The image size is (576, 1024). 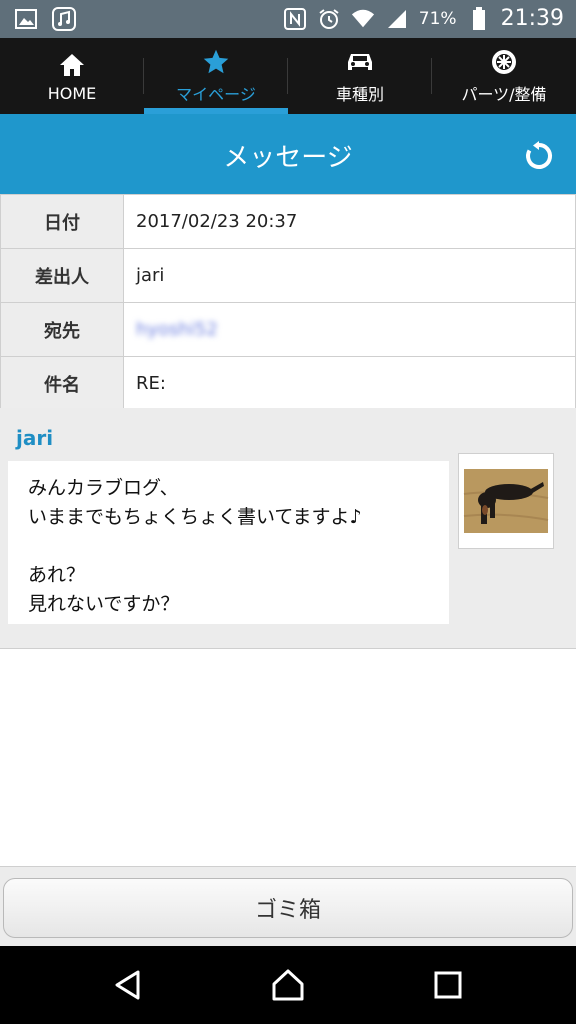 I want to click on nav-home: HOME, so click(x=72, y=76).